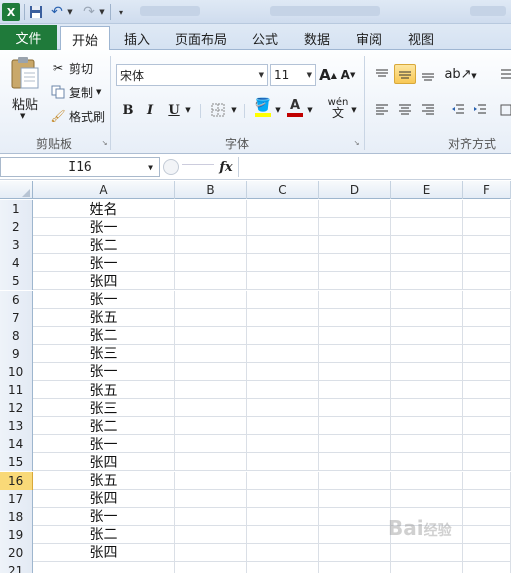 This screenshot has width=511, height=573. What do you see at coordinates (16, 534) in the screenshot?
I see `row-header: 19` at bounding box center [16, 534].